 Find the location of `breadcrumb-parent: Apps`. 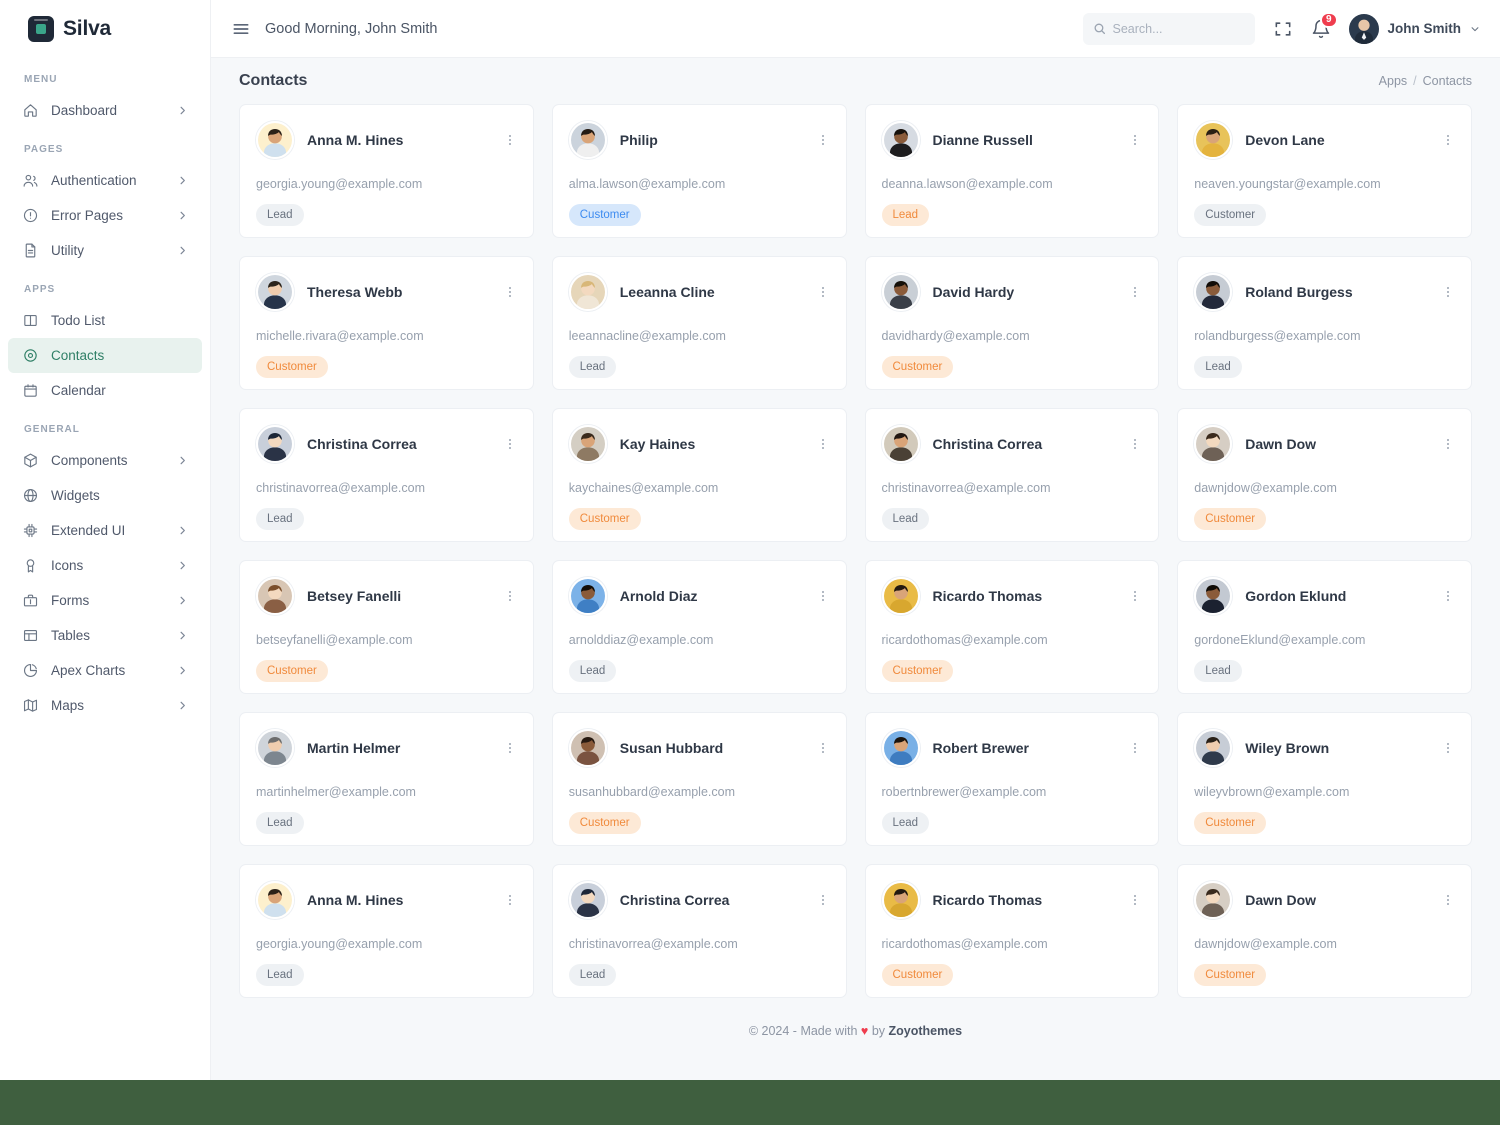

breadcrumb-parent: Apps is located at coordinates (1393, 81).